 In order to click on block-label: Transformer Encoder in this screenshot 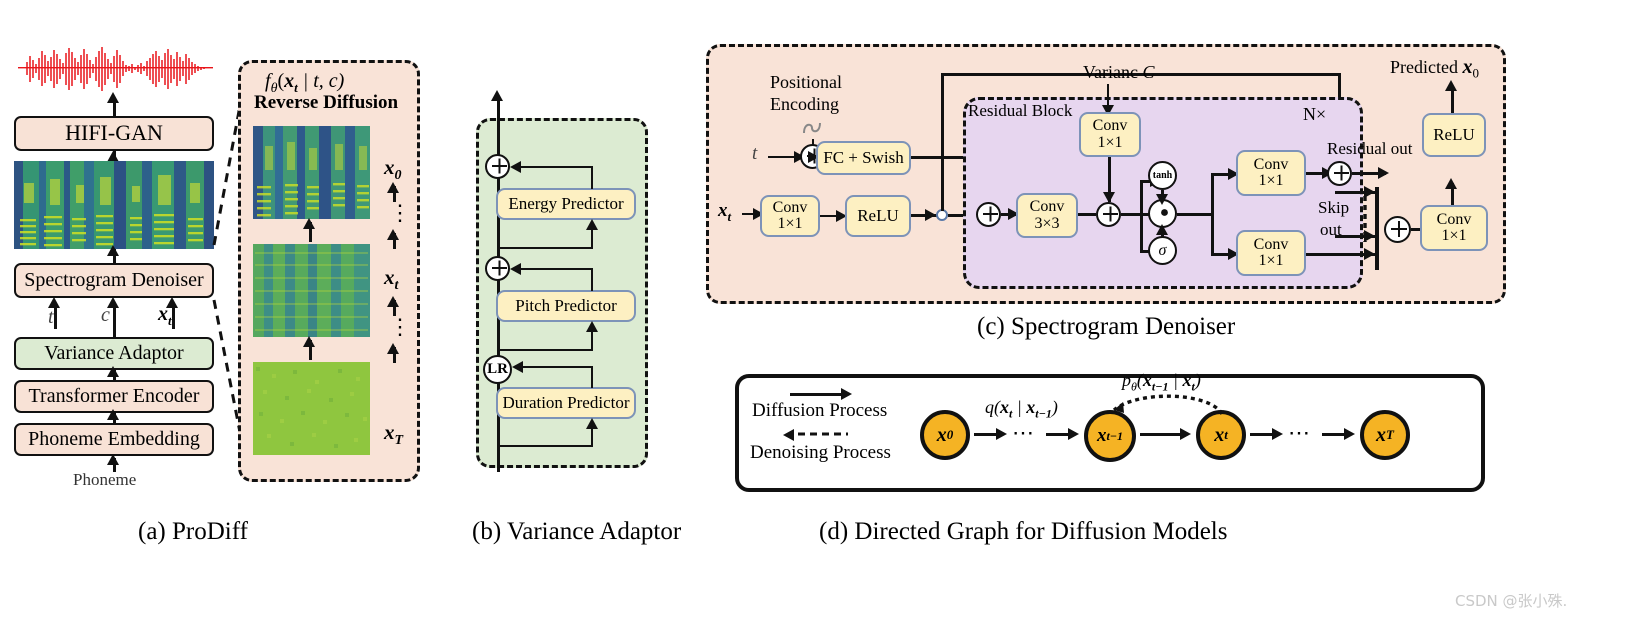, I will do `click(114, 396)`.